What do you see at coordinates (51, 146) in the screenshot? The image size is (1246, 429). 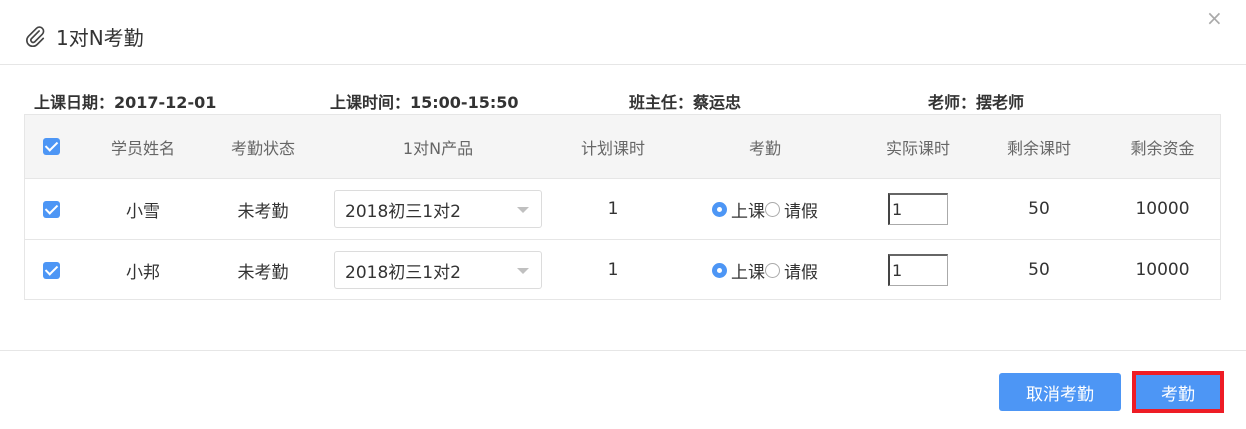 I see `select-all-checkbox` at bounding box center [51, 146].